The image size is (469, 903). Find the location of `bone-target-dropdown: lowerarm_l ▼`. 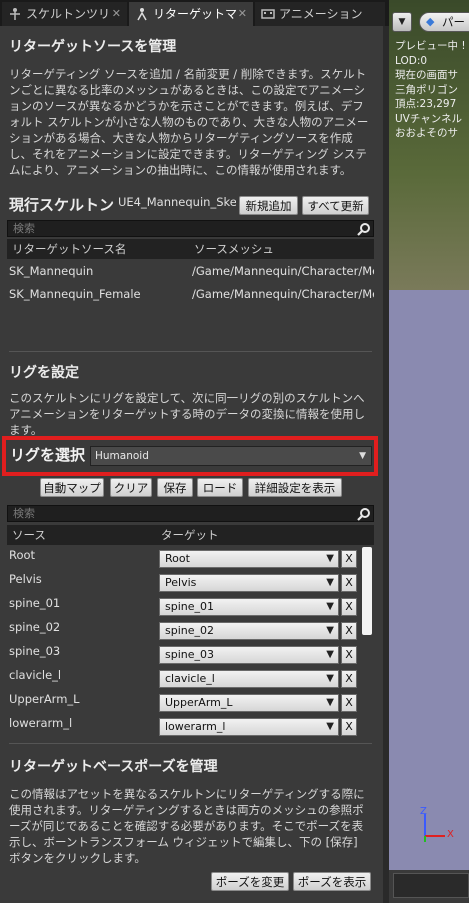

bone-target-dropdown: lowerarm_l ▼ is located at coordinates (249, 727).